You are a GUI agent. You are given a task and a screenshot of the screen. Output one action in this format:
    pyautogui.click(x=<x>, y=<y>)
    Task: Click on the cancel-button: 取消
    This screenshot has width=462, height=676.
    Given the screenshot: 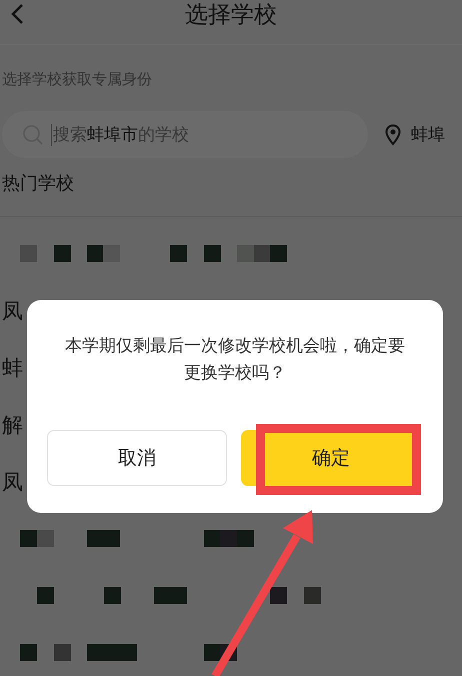 What is the action you would take?
    pyautogui.click(x=137, y=458)
    